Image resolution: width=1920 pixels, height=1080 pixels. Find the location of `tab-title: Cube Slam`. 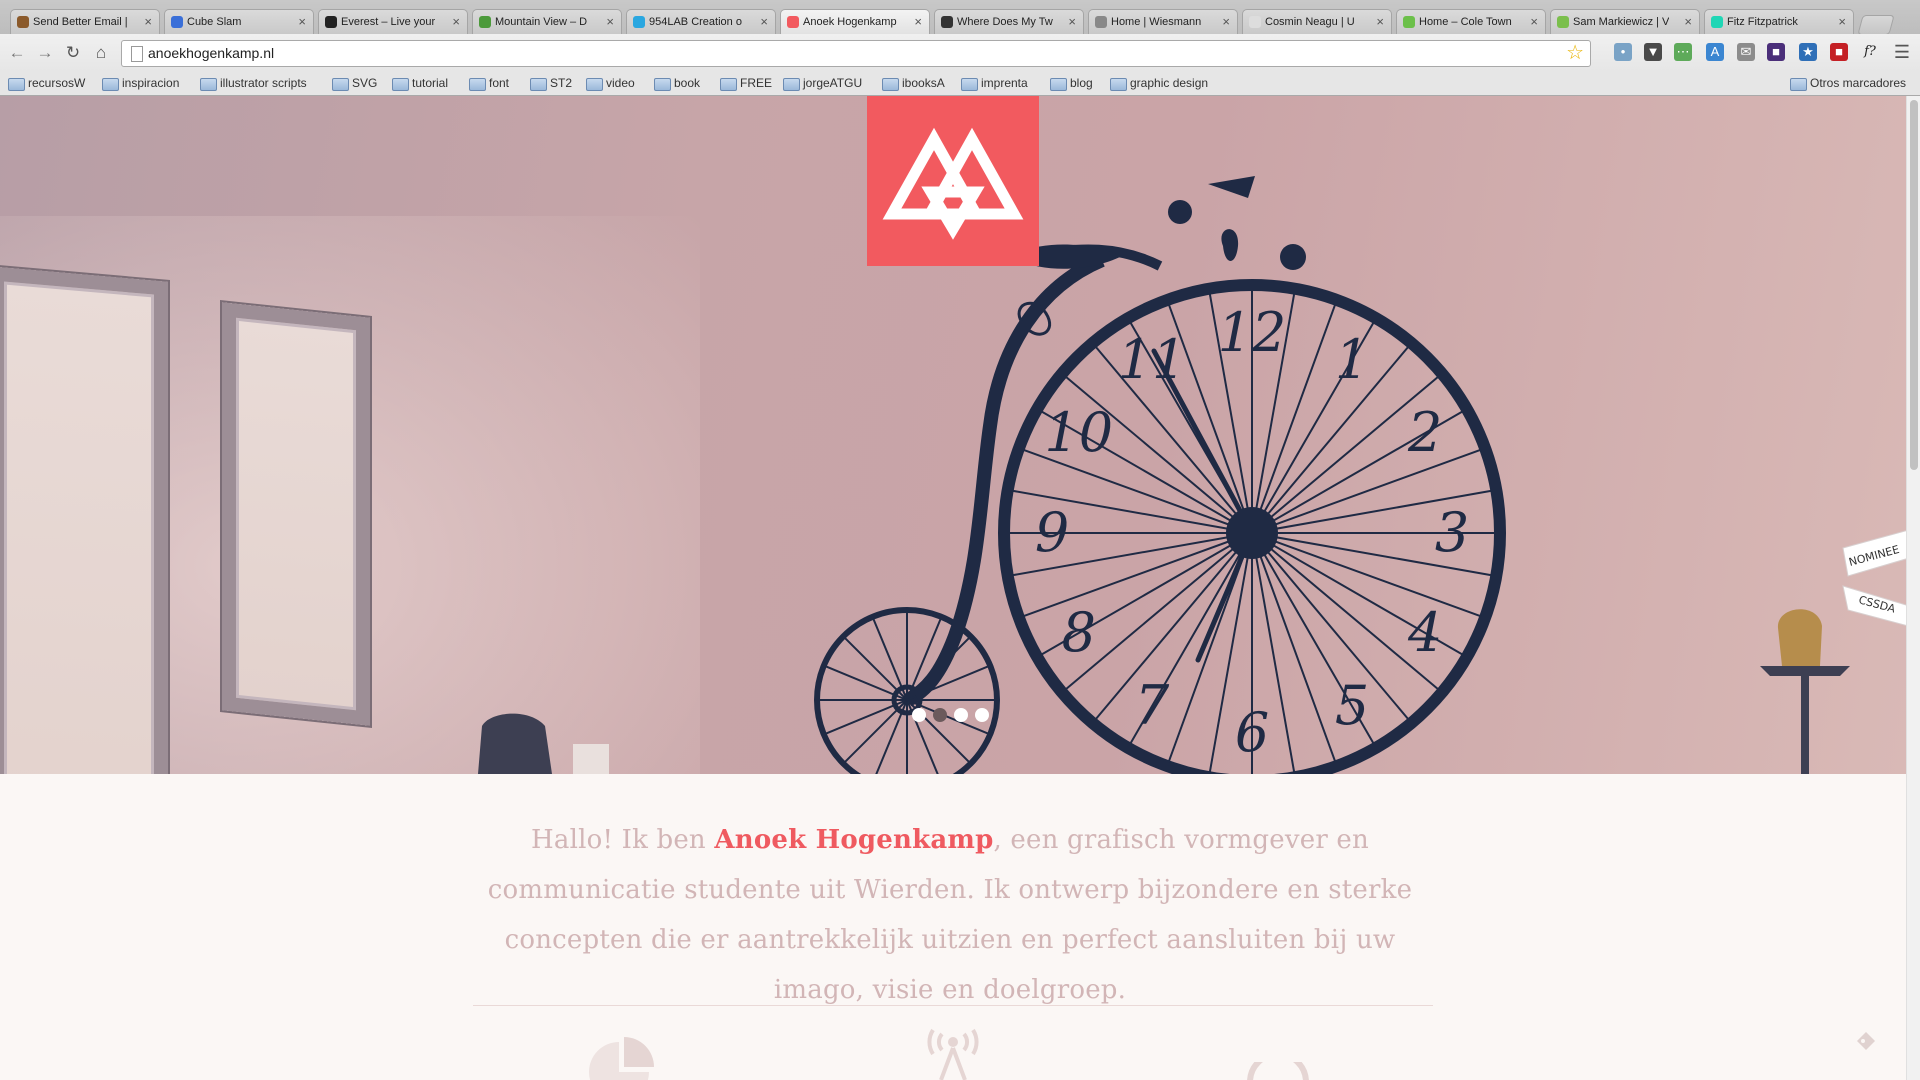

tab-title: Cube Slam is located at coordinates (214, 22).